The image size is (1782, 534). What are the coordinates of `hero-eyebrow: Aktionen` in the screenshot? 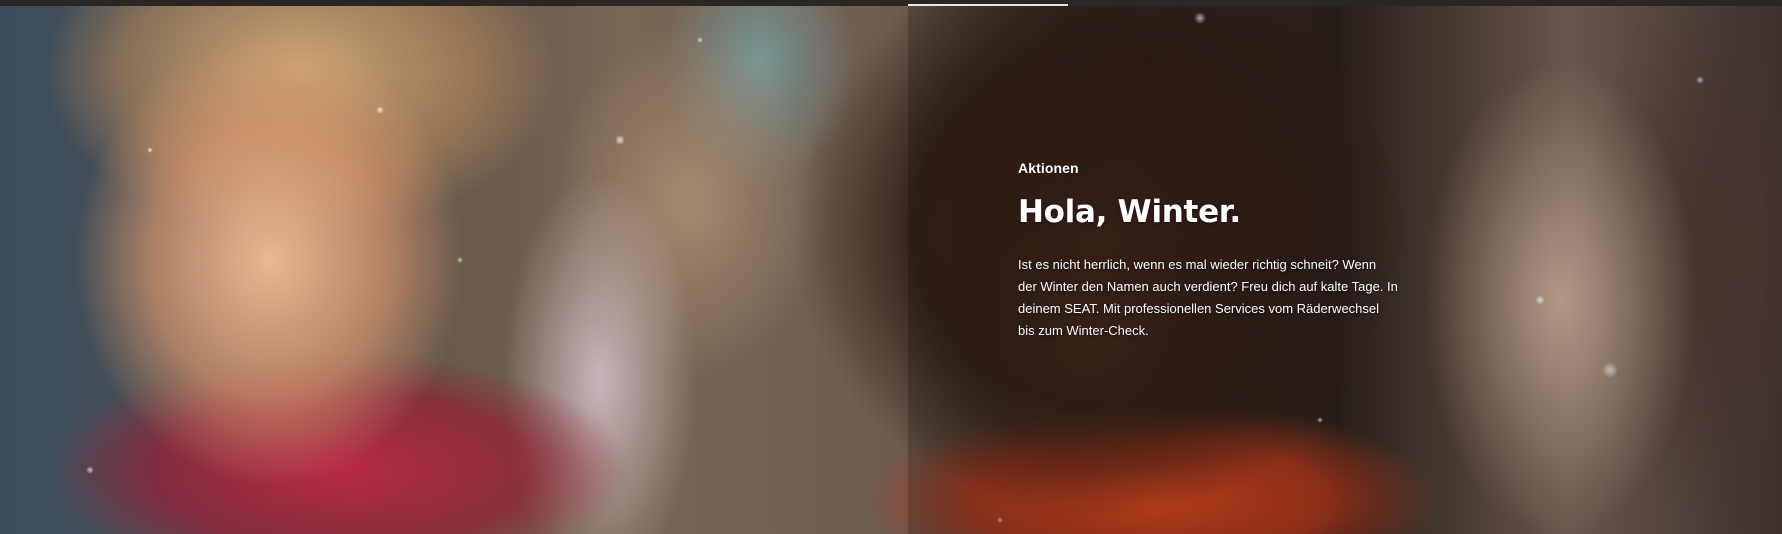 It's located at (1048, 168).